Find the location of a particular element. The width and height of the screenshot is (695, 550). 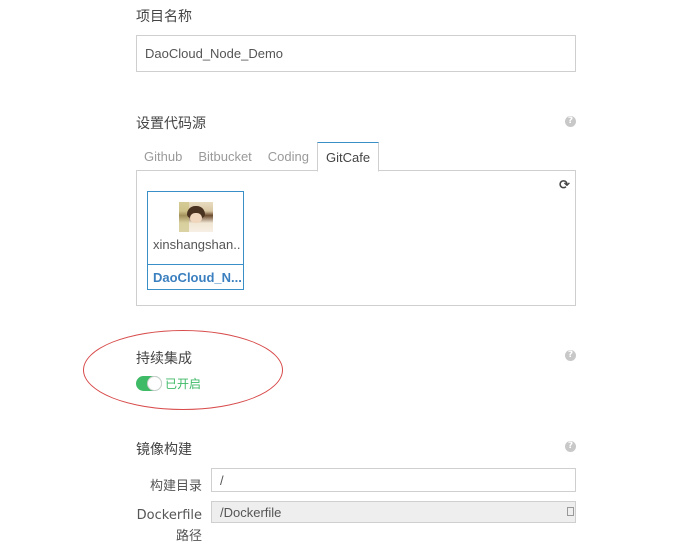

source-tabs: Github Bitbucket Coding GitCafe is located at coordinates (258, 157).